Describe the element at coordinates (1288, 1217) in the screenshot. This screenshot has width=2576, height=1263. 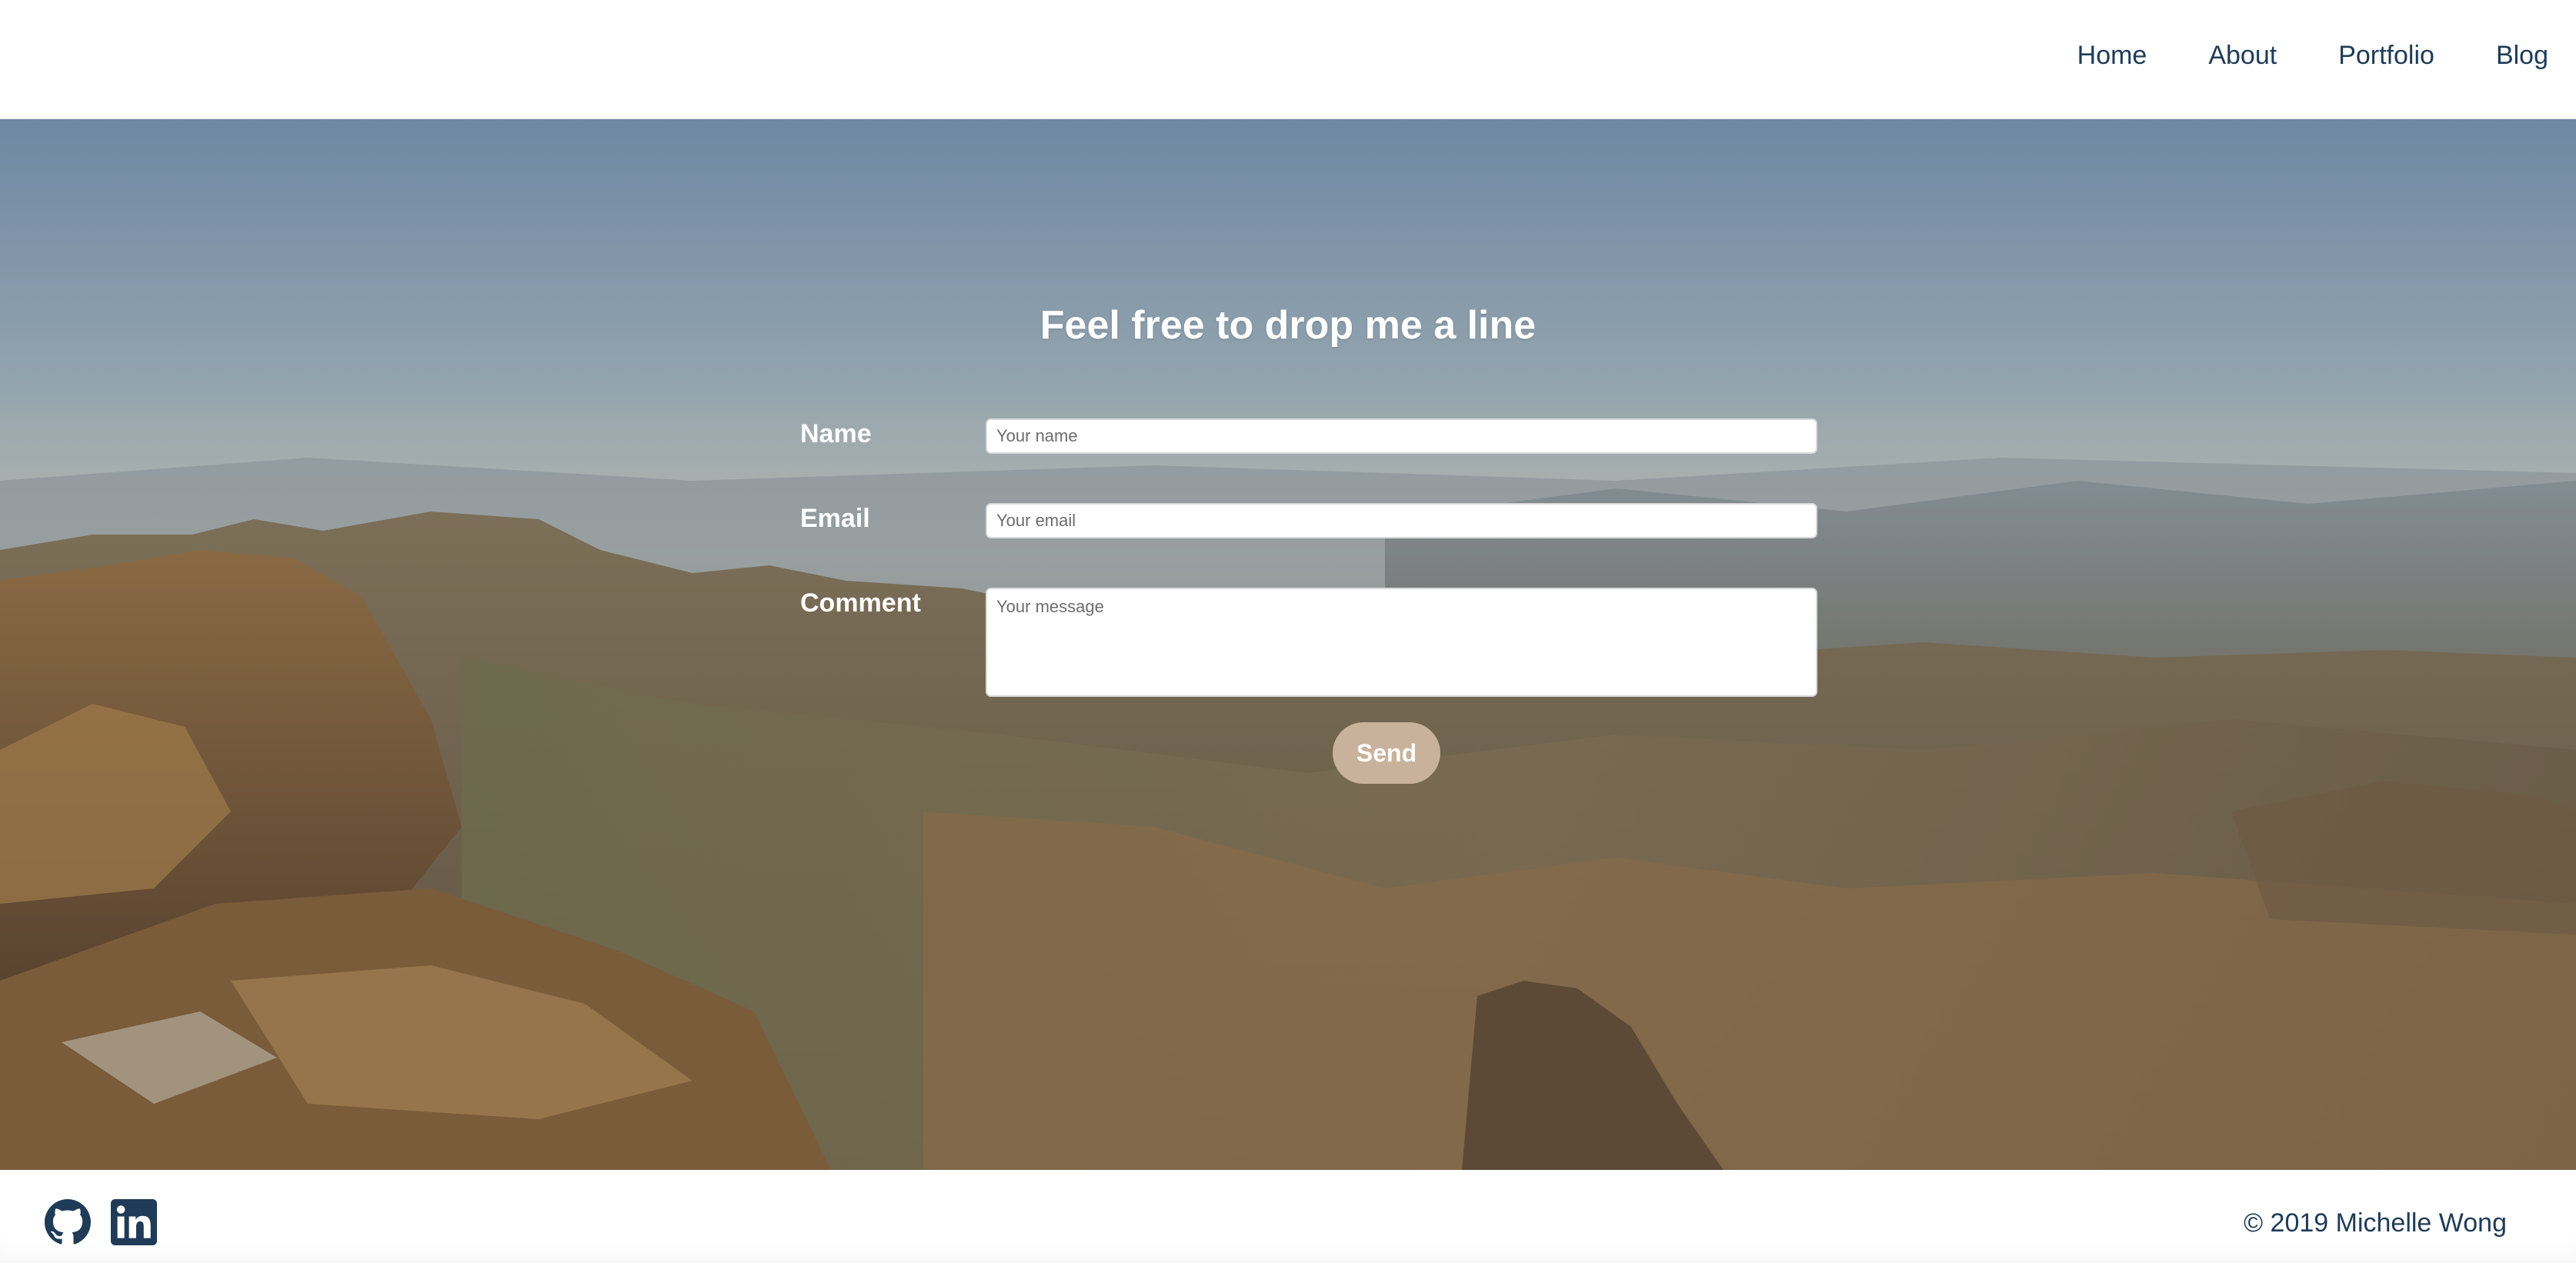
I see `site-footer: © 2019 Michelle Wong` at that location.